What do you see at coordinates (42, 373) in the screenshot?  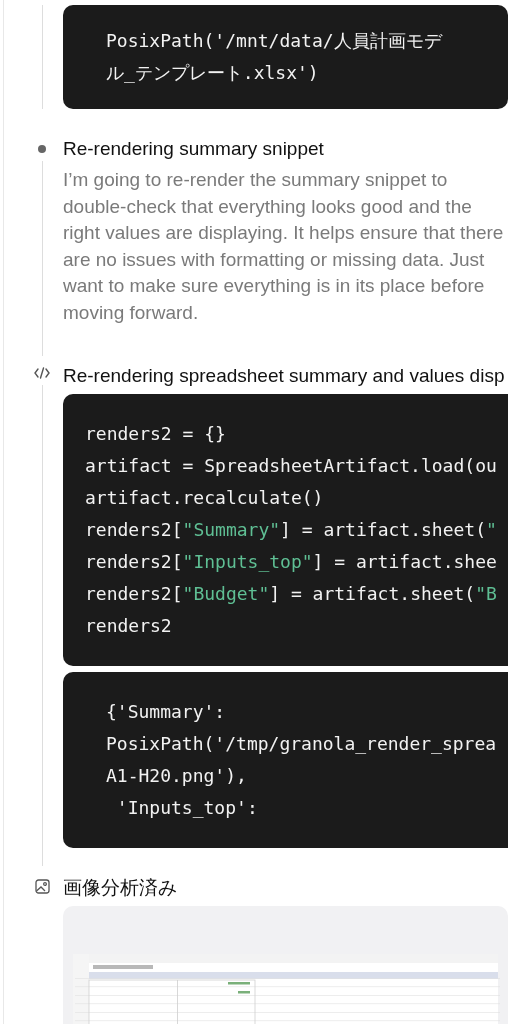 I see `code-icon` at bounding box center [42, 373].